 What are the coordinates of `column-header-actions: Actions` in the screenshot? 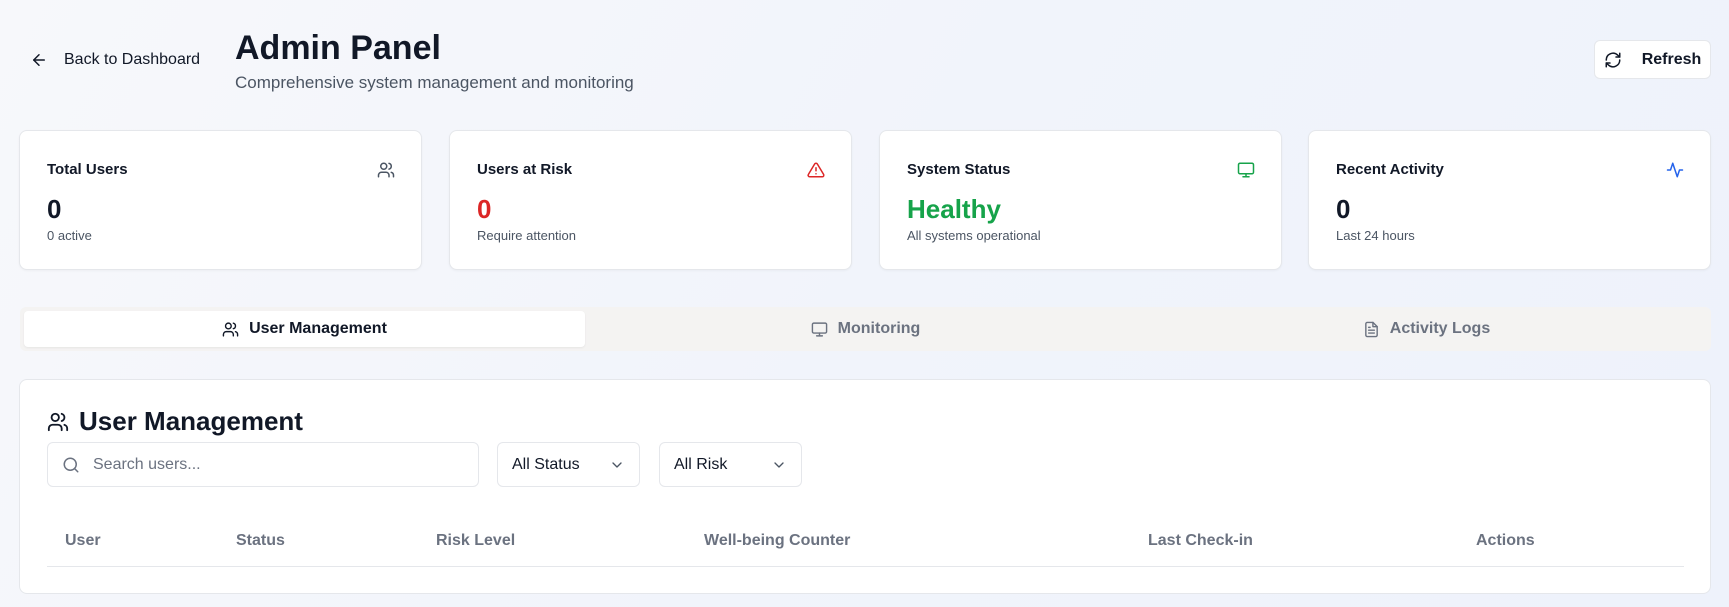 It's located at (1505, 541).